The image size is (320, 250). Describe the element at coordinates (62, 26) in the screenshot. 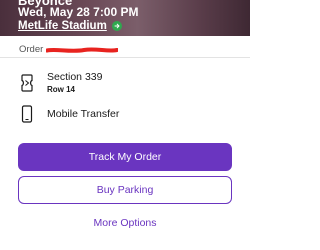

I see `venue-link: MetLife Stadium` at that location.